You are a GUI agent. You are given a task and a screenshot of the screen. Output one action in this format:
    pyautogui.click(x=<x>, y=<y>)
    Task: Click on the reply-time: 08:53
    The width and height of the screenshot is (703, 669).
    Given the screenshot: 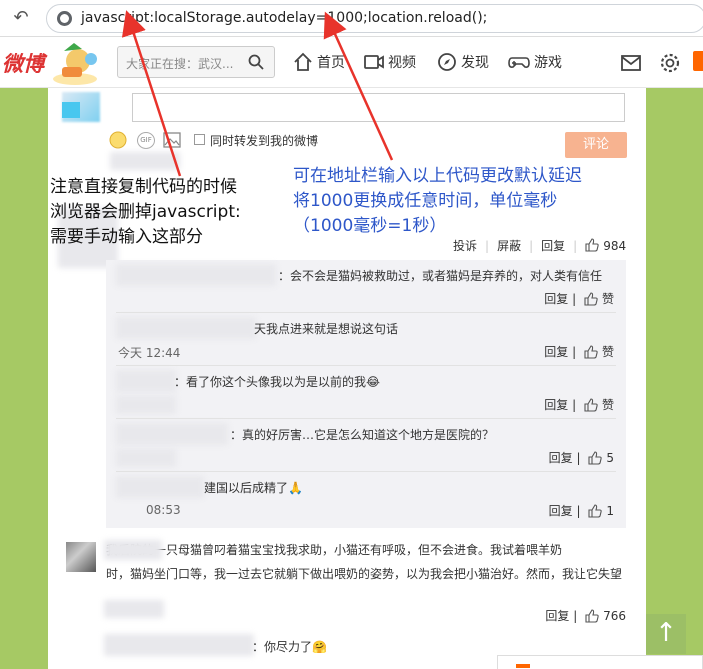 What is the action you would take?
    pyautogui.click(x=163, y=510)
    